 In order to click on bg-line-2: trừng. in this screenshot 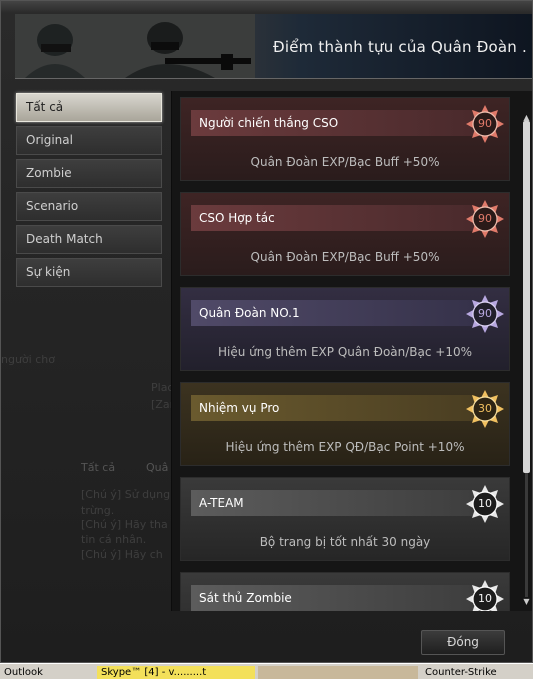, I will do `click(98, 510)`.